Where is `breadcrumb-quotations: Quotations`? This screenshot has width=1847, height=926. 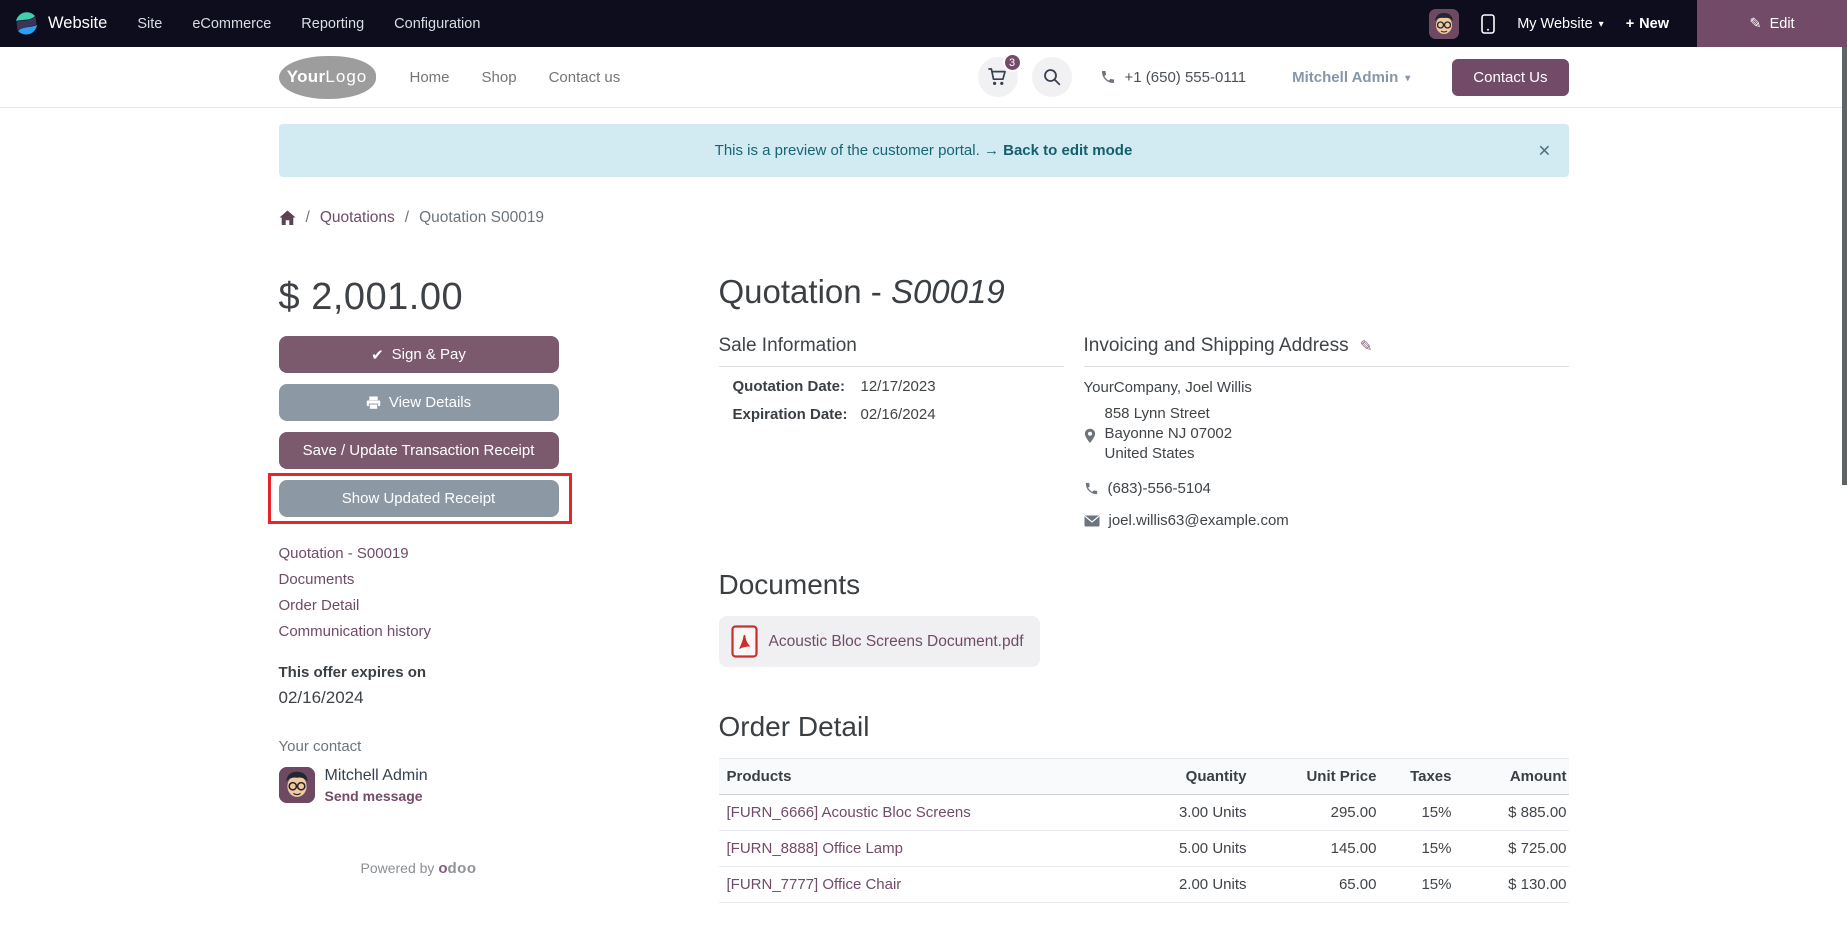
breadcrumb-quotations: Quotations is located at coordinates (357, 218).